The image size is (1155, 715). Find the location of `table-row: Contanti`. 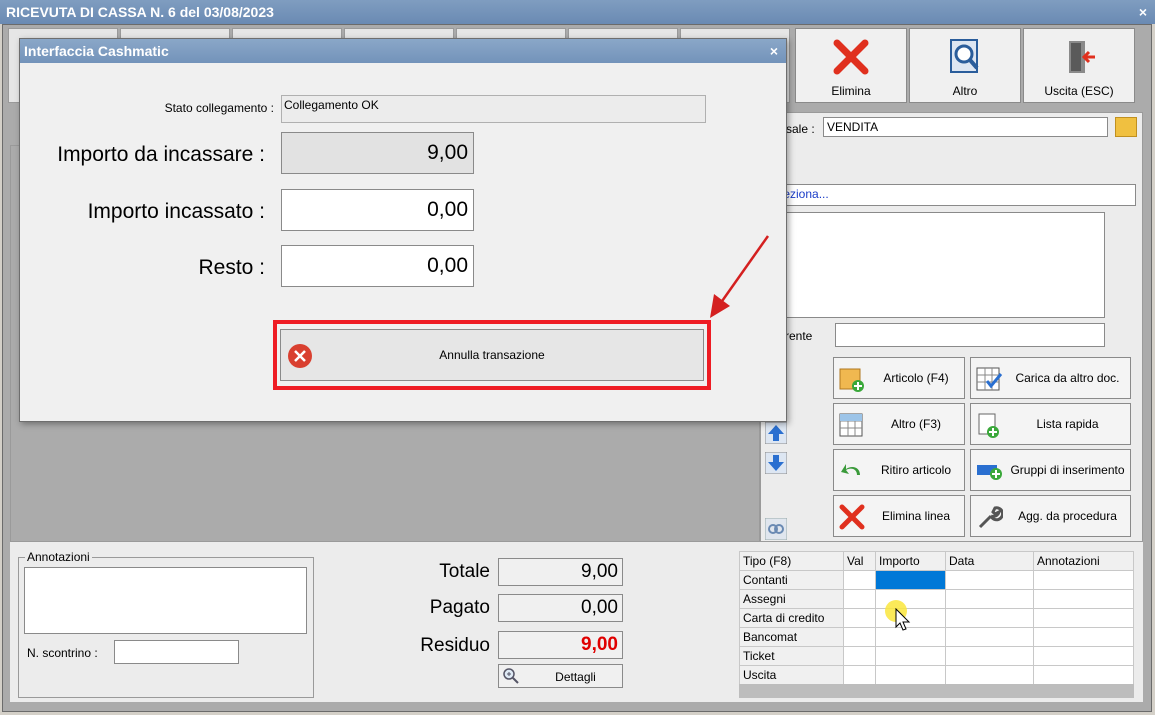

table-row: Contanti is located at coordinates (936, 580).